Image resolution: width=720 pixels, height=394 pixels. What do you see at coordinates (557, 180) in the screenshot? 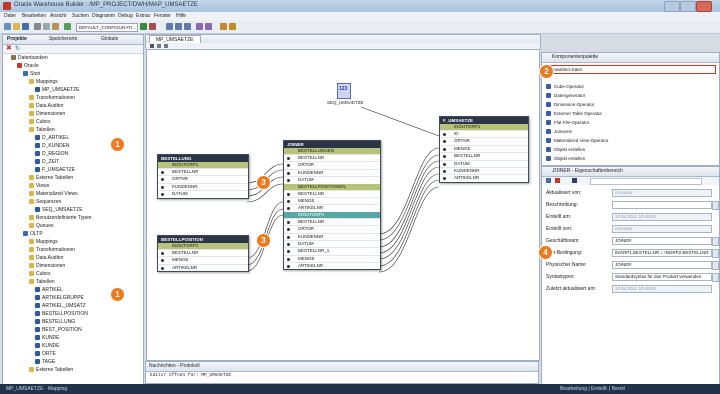
I see `edit-icon` at bounding box center [557, 180].